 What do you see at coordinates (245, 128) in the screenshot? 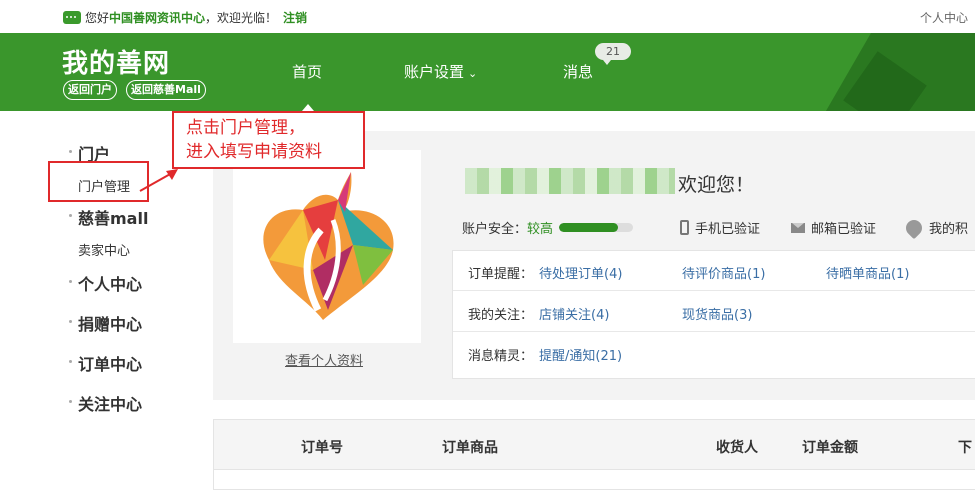
I see `callout-line-1: 点击门户管理，` at bounding box center [245, 128].